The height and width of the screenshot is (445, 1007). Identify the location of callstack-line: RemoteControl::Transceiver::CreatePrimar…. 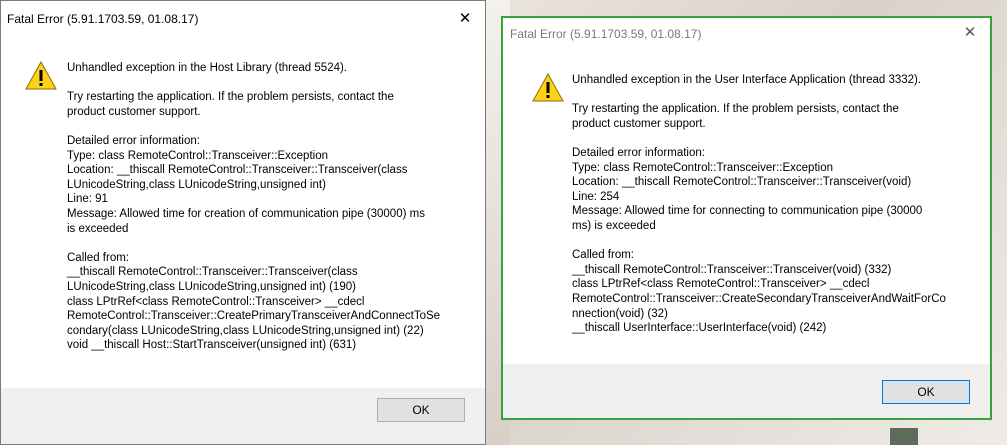
(254, 316).